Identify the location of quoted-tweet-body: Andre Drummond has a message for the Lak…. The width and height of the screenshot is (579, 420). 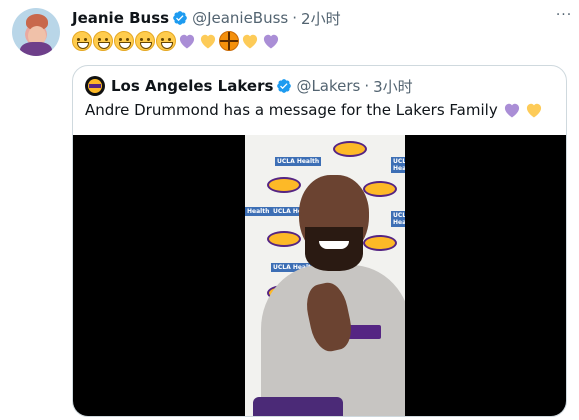
(291, 110).